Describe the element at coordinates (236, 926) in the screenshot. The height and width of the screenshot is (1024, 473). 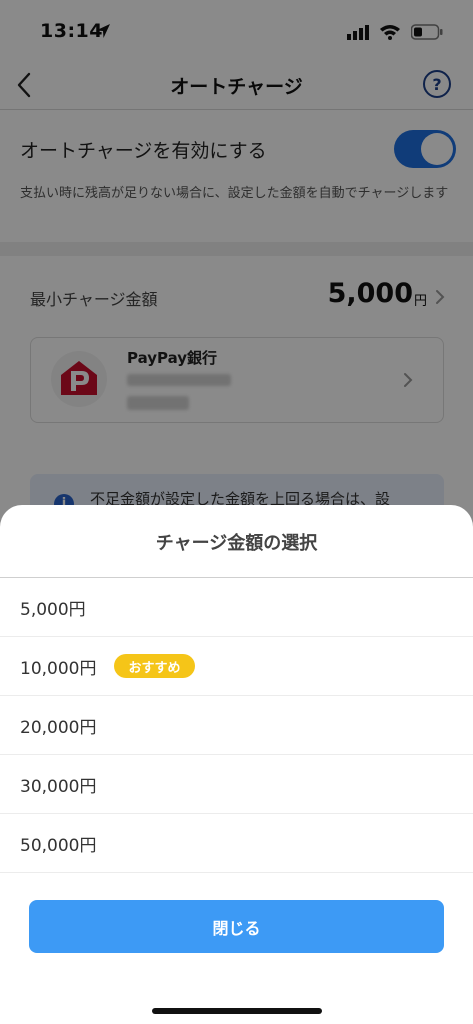
I see `close-button: 閉じる` at that location.